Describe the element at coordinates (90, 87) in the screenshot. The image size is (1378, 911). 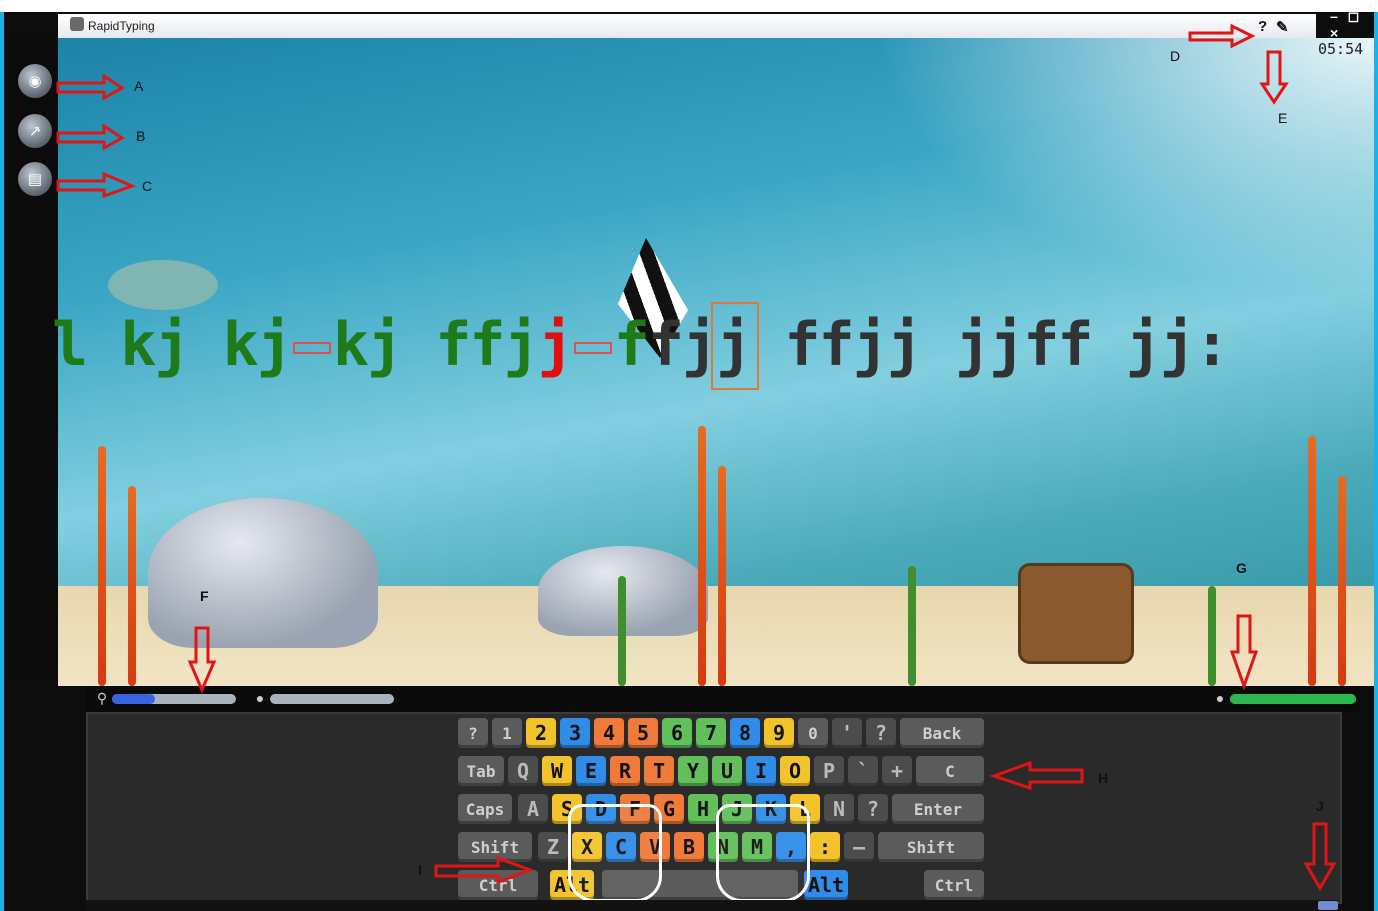
I see `arrow-a` at that location.